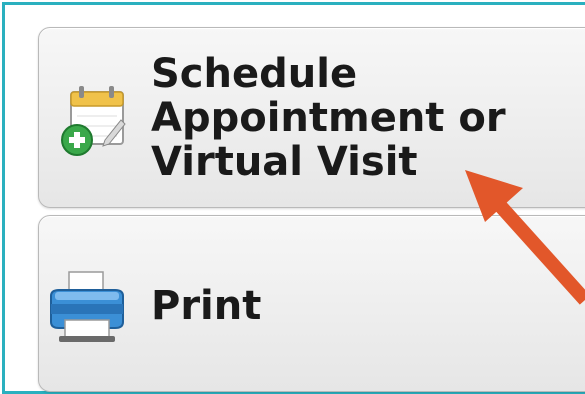 The image size is (585, 394). I want to click on annotation-arrow, so click(525, 237).